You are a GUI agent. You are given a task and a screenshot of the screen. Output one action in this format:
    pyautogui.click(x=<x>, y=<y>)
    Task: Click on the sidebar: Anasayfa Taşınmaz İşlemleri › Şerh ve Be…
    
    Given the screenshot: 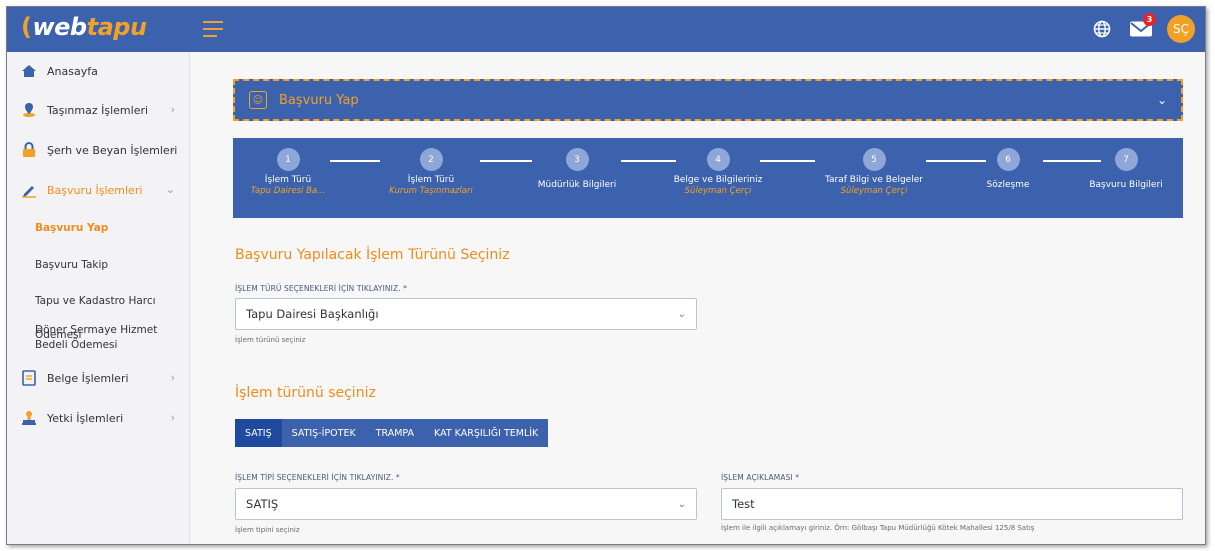 What is the action you would take?
    pyautogui.click(x=98, y=298)
    